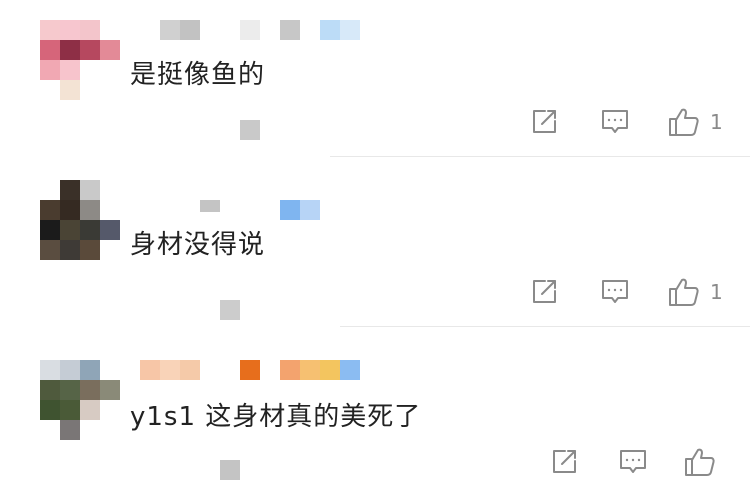 The width and height of the screenshot is (750, 491). Describe the element at coordinates (276, 417) in the screenshot. I see `comment-text: y1s1 这身材真的美死了` at that location.